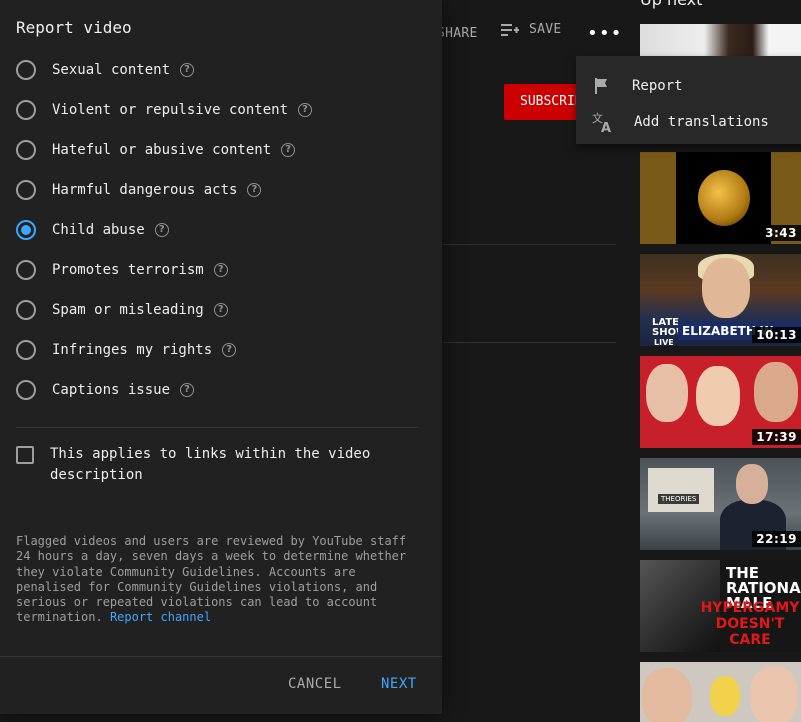 This screenshot has width=801, height=722. What do you see at coordinates (25, 455) in the screenshot?
I see `links-checkbox` at bounding box center [25, 455].